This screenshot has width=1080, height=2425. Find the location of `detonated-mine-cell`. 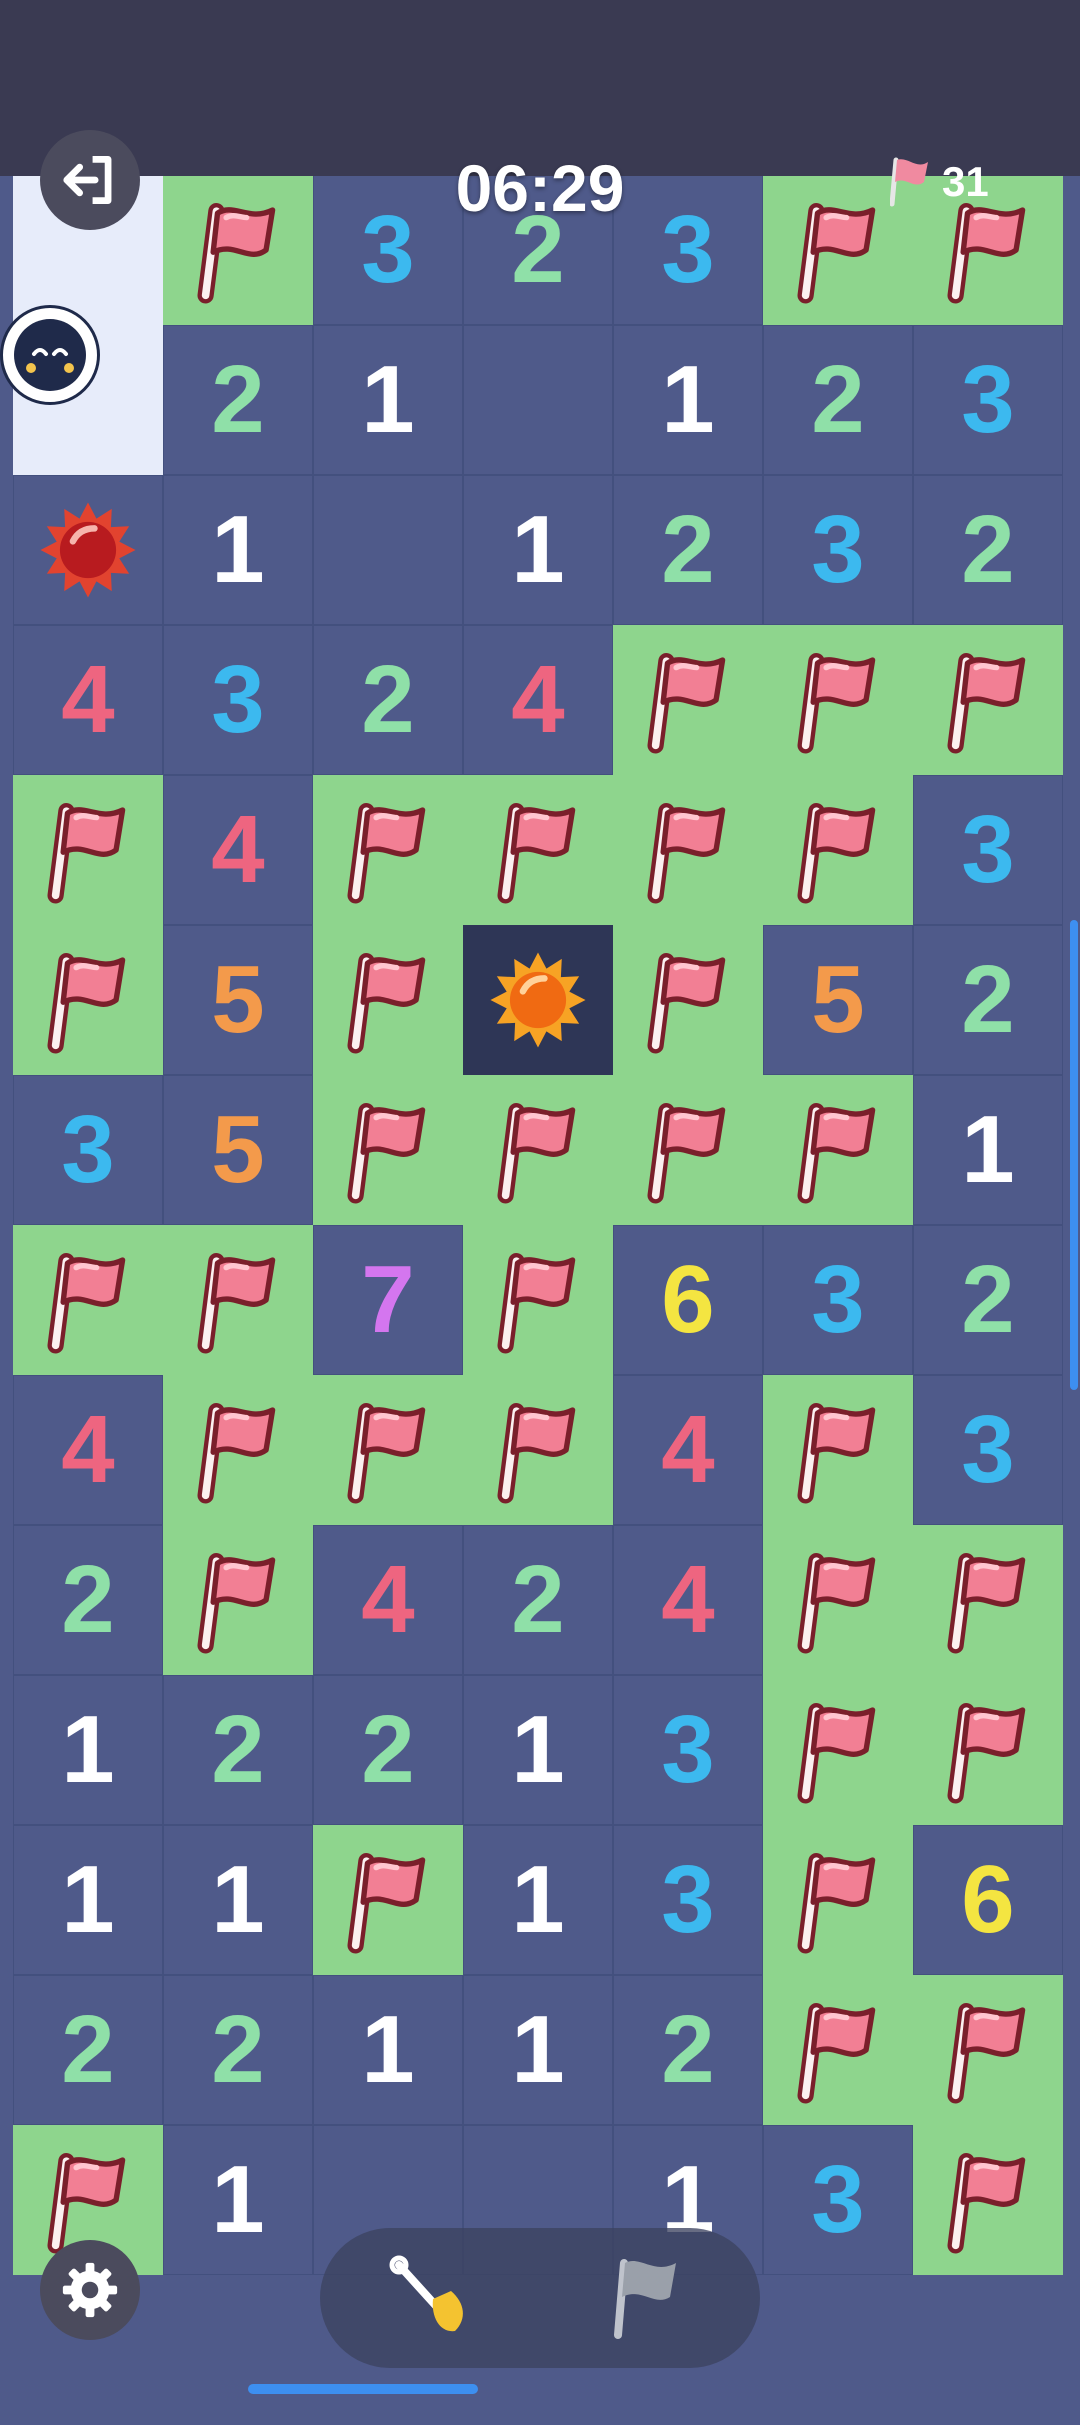

detonated-mine-cell is located at coordinates (538, 1000).